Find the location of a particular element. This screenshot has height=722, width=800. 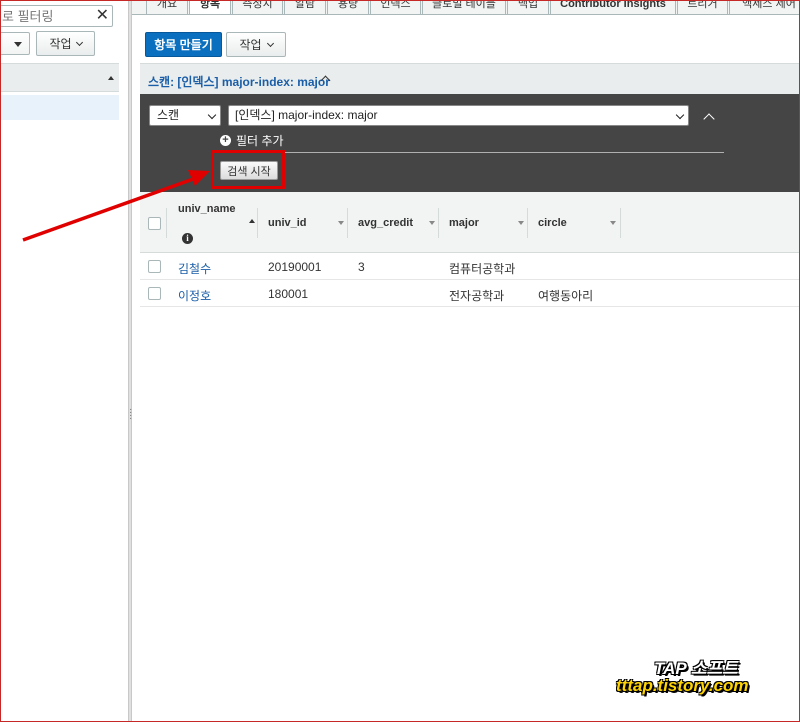

add-filter-link: + 필터 추가 is located at coordinates (252, 140).